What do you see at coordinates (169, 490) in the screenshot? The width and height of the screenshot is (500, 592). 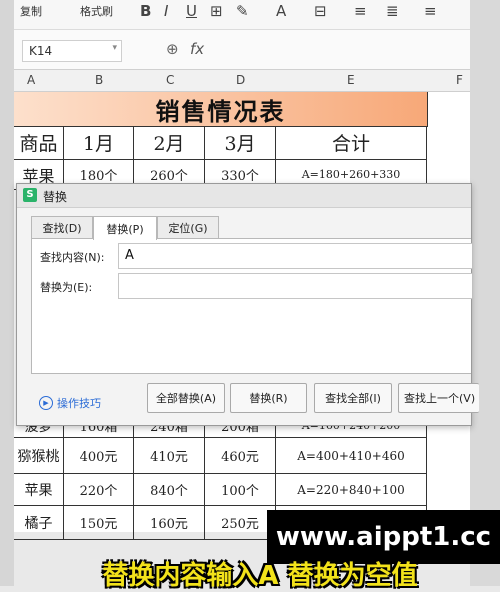 I see `table-cell: 840个` at bounding box center [169, 490].